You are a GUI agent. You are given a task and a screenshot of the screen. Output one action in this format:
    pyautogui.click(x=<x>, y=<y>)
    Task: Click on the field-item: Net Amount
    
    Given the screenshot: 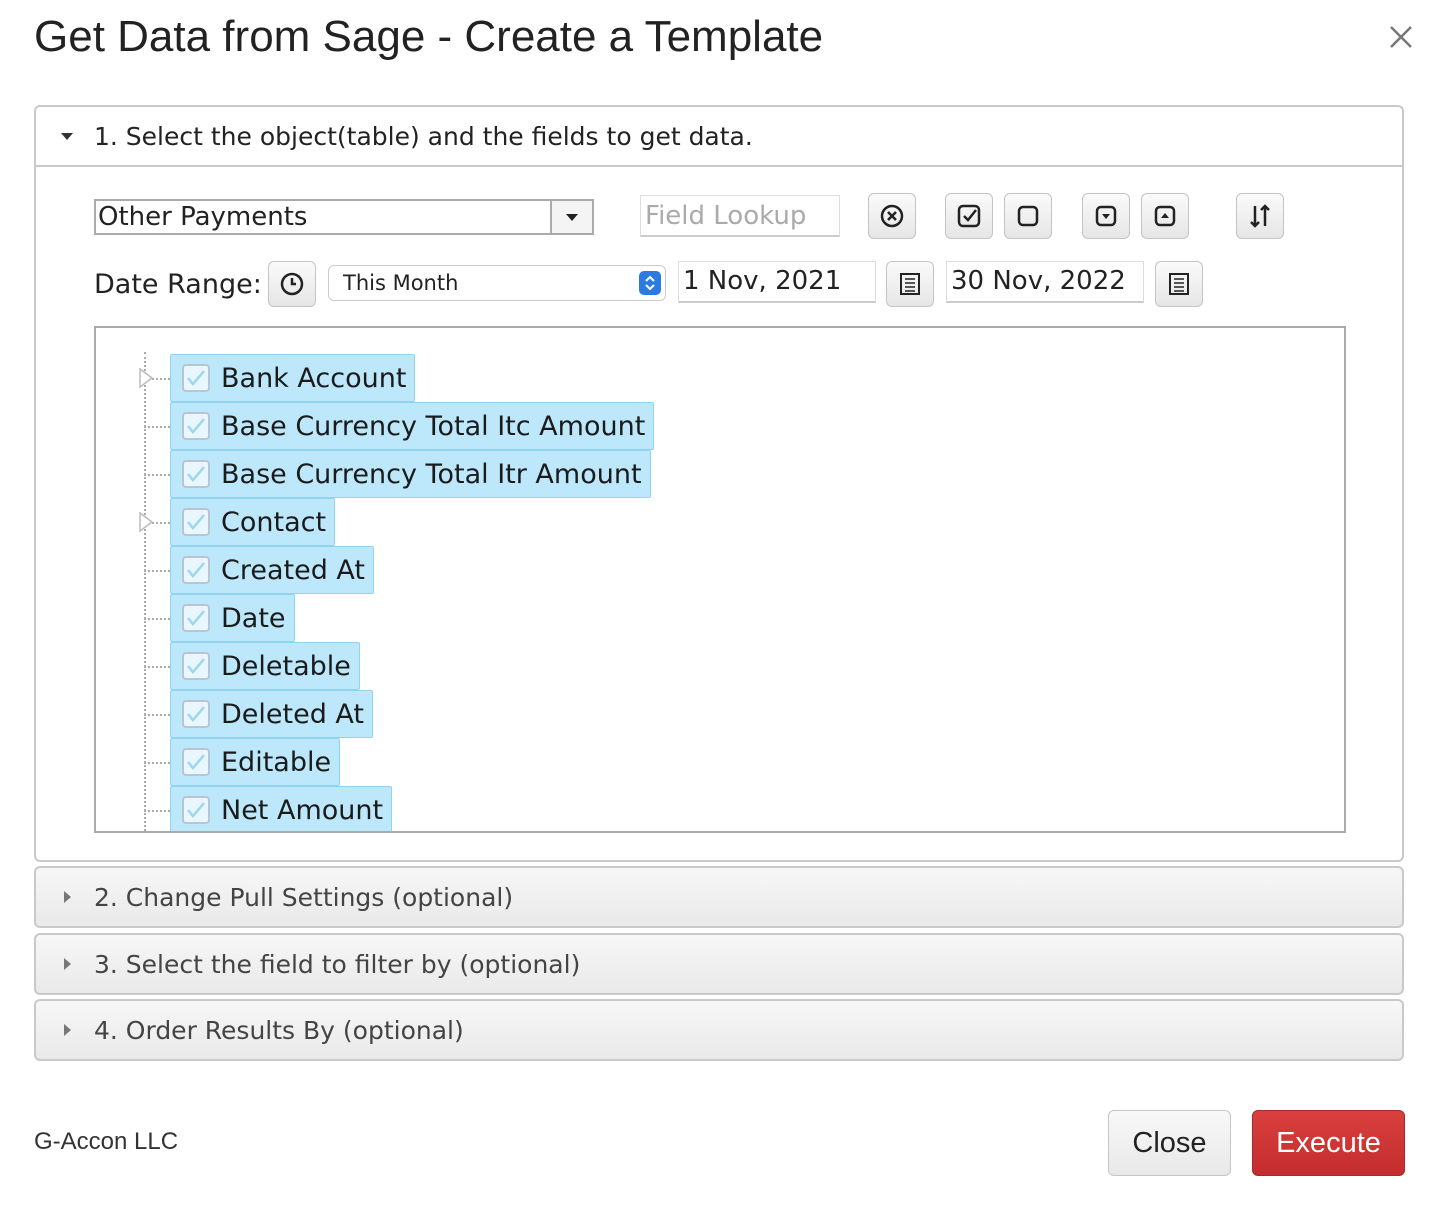 What is the action you would take?
    pyautogui.click(x=281, y=808)
    